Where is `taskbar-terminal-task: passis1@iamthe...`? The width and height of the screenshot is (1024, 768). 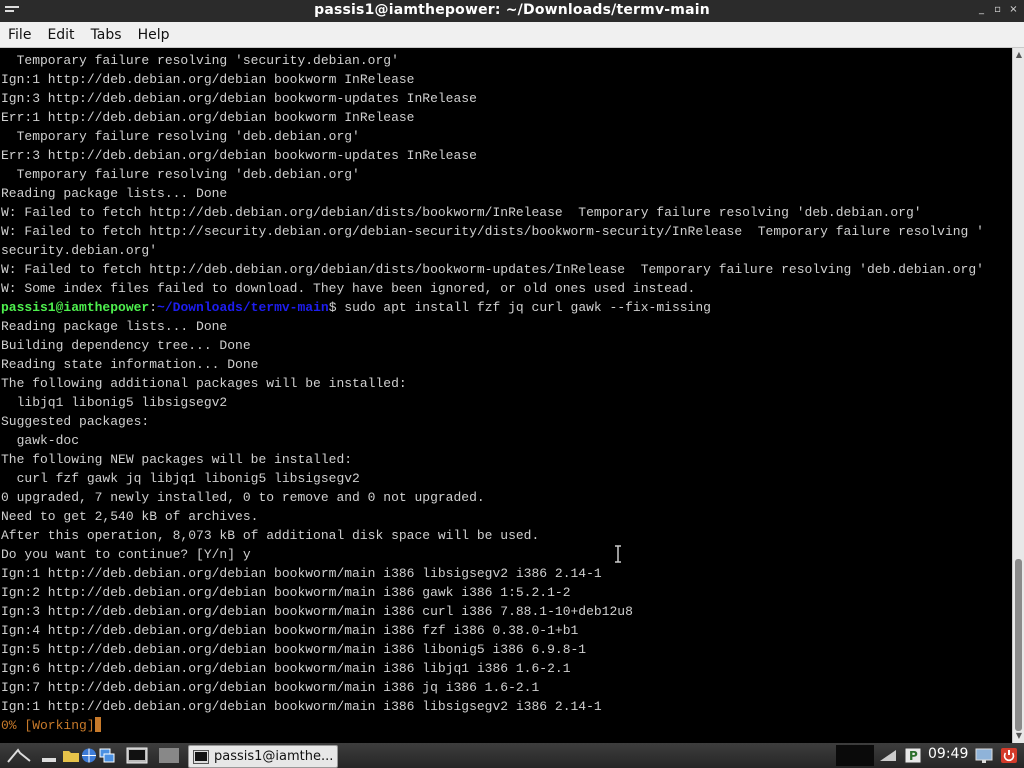 taskbar-terminal-task: passis1@iamthe... is located at coordinates (263, 756).